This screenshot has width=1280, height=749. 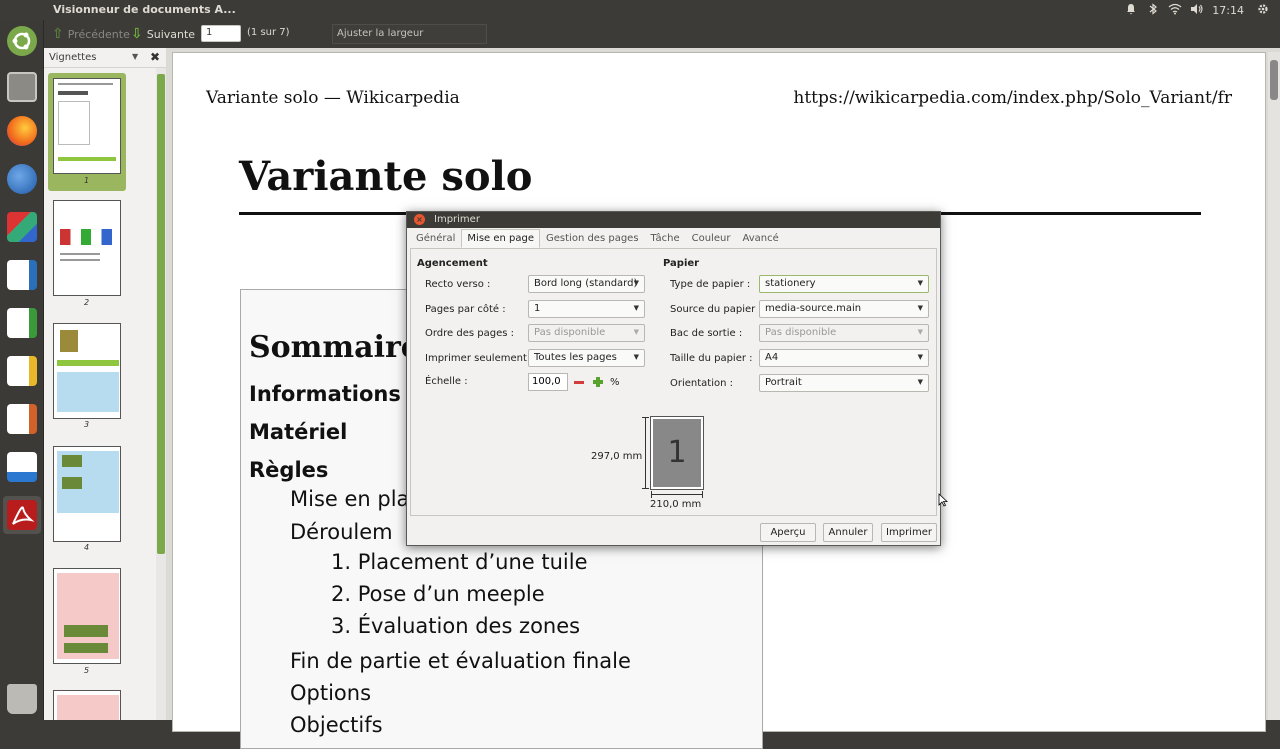 I want to click on firefox-icon, so click(x=22, y=131).